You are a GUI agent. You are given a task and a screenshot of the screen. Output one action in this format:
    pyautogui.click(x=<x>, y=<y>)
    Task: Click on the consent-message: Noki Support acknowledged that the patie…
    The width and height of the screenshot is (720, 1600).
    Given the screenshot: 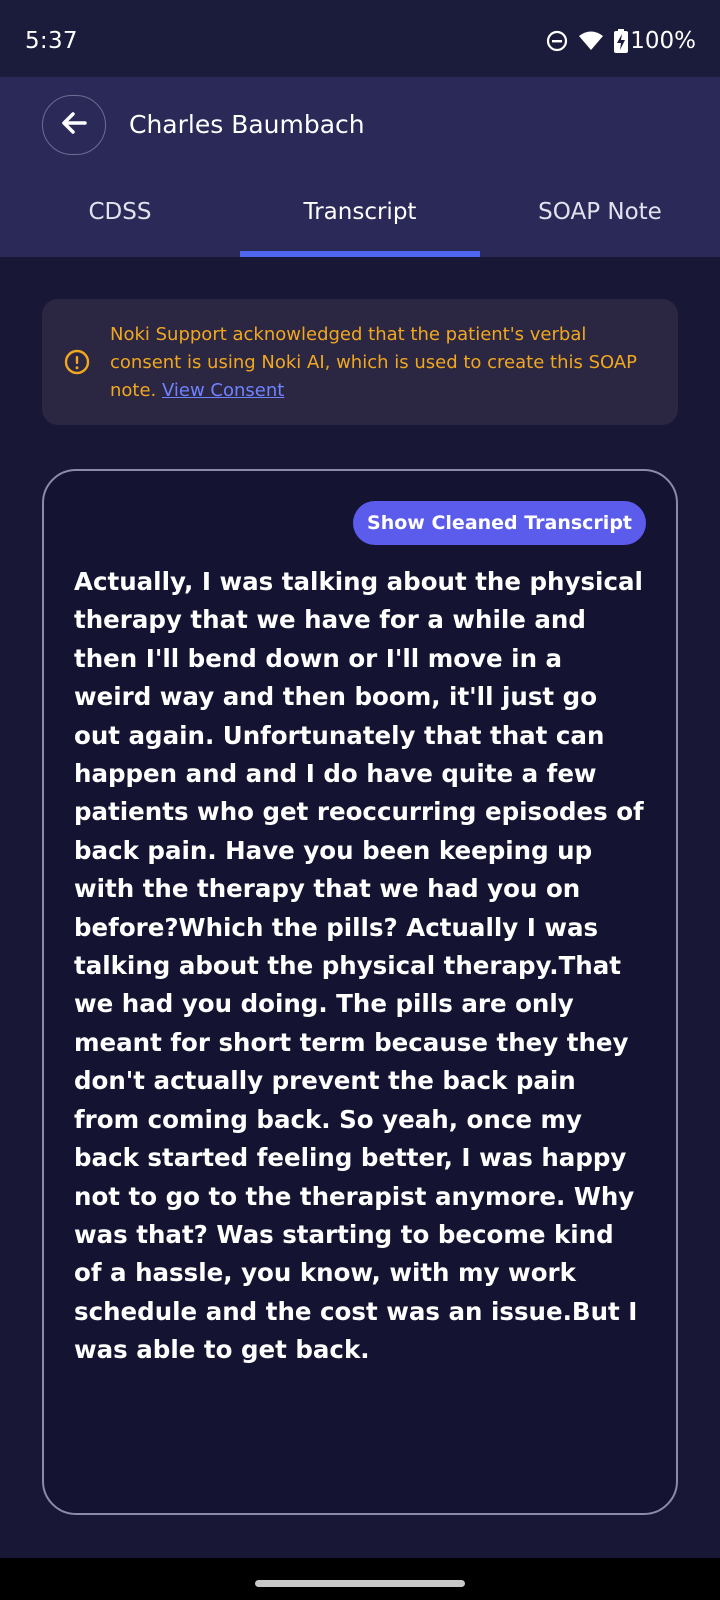 What is the action you would take?
    pyautogui.click(x=380, y=363)
    